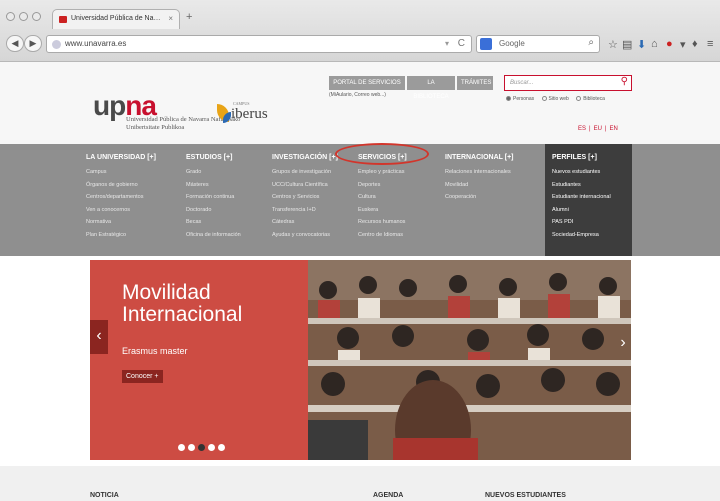 This screenshot has width=720, height=501. Describe the element at coordinates (431, 88) in the screenshot. I see `biblioteca-button: LA BIBLIOTECA` at that location.